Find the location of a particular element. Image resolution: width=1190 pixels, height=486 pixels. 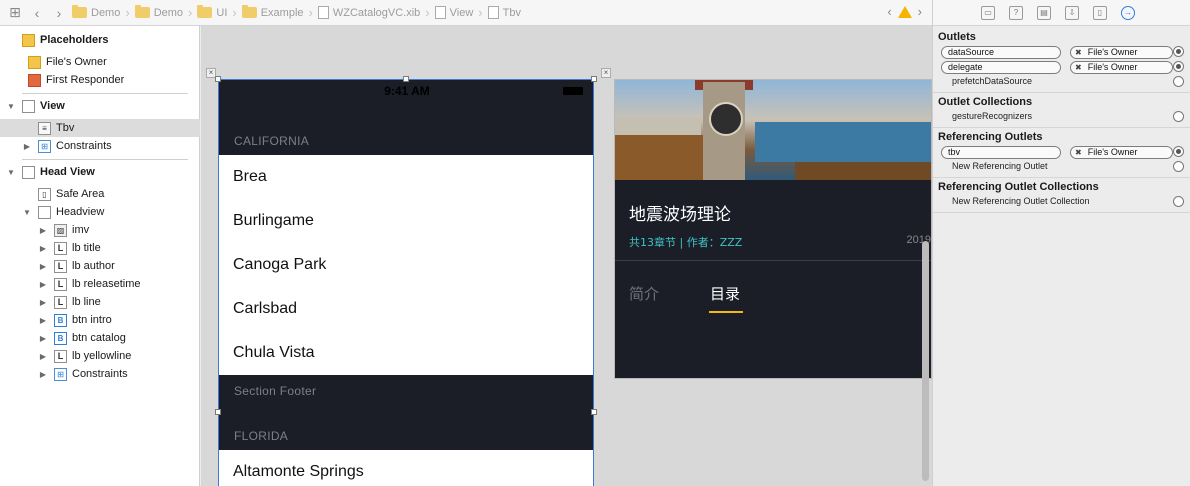

image-view-icon: ▨ is located at coordinates (60, 230).